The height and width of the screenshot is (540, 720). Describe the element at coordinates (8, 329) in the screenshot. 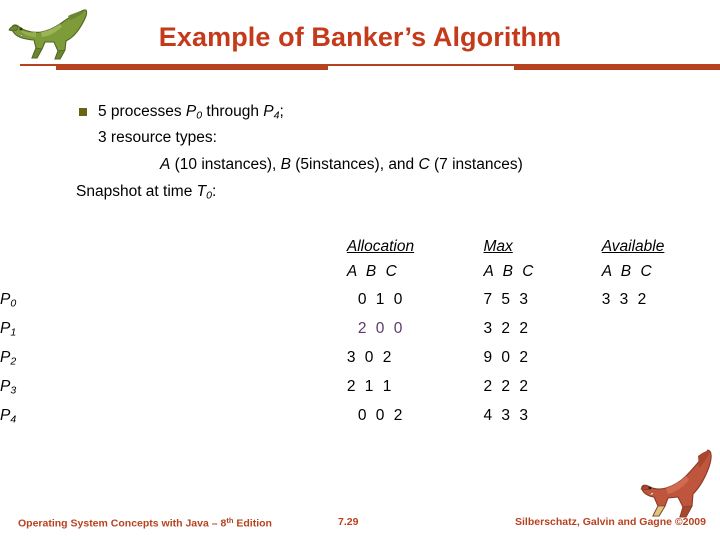

I see `process-id-label: P1` at that location.